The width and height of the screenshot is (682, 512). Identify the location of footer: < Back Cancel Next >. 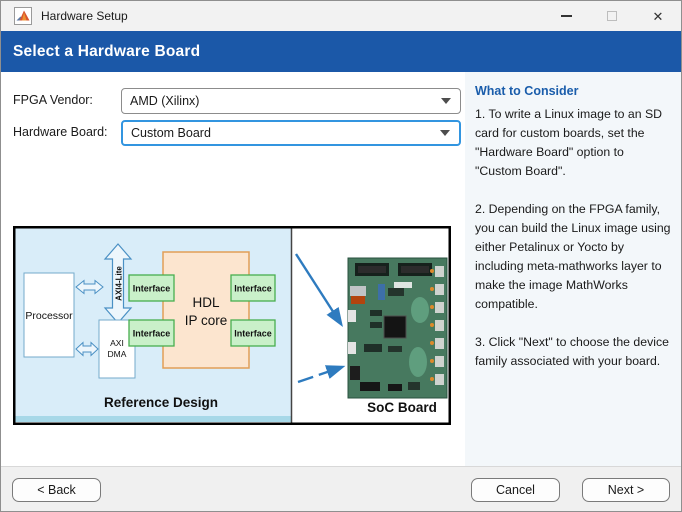
(341, 488).